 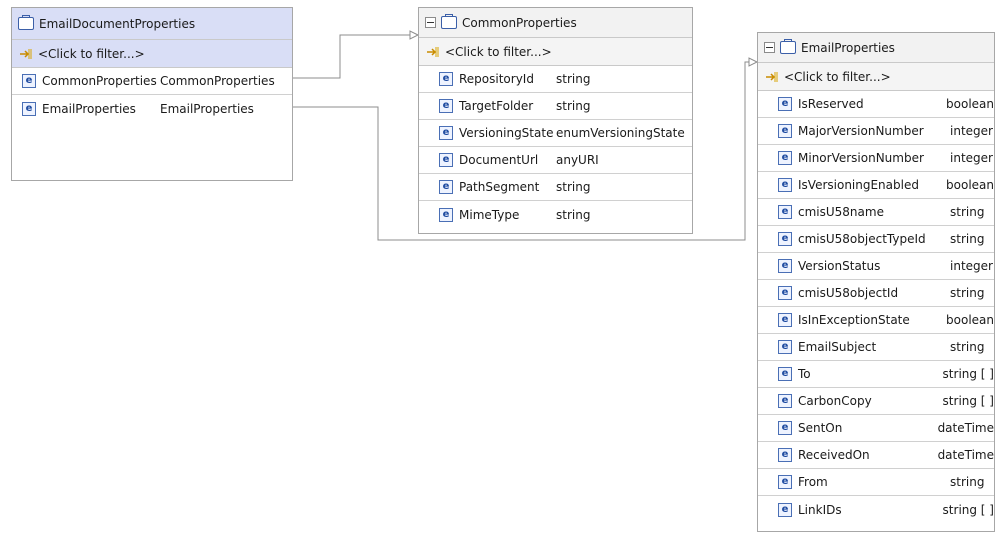 I want to click on field-name: MajorVersionNumber, so click(x=861, y=131).